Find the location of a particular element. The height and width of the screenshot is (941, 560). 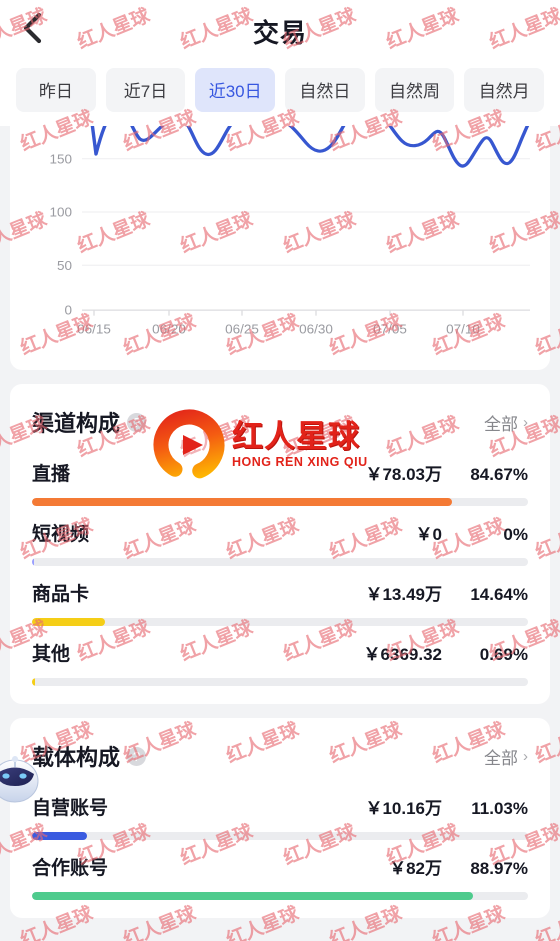

tab-natural-month: 自然月 is located at coordinates (504, 90).